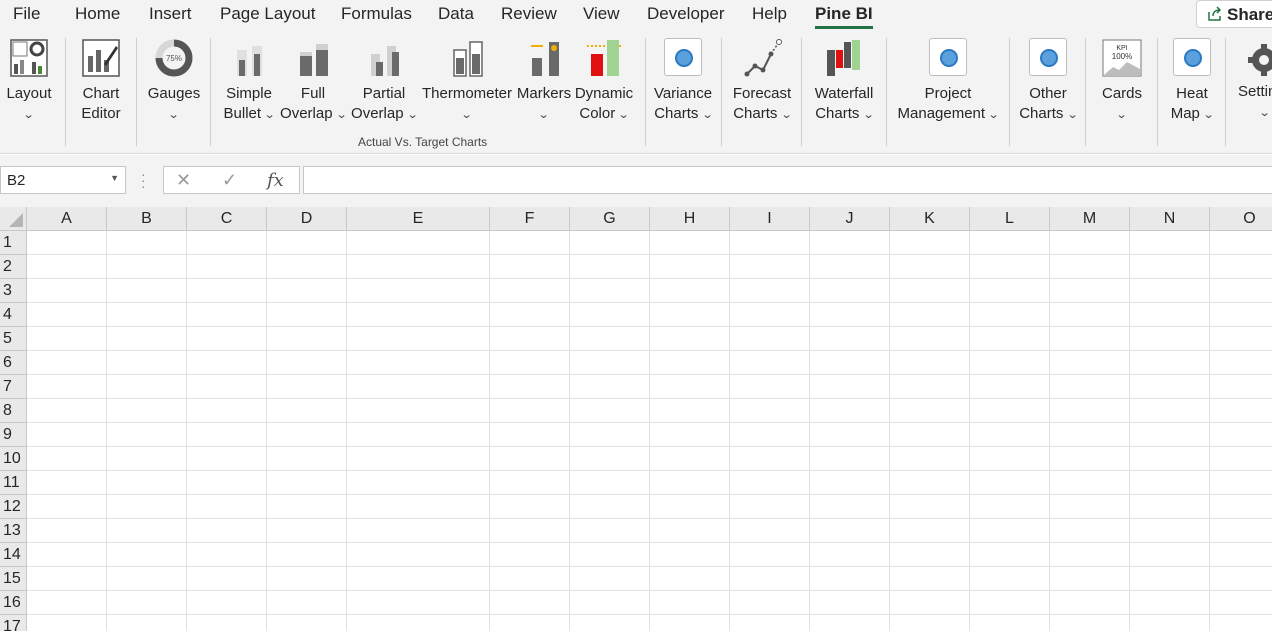 Image resolution: width=1272 pixels, height=631 pixels. Describe the element at coordinates (306, 113) in the screenshot. I see `full-overlap-label-2: Overlap` at that location.